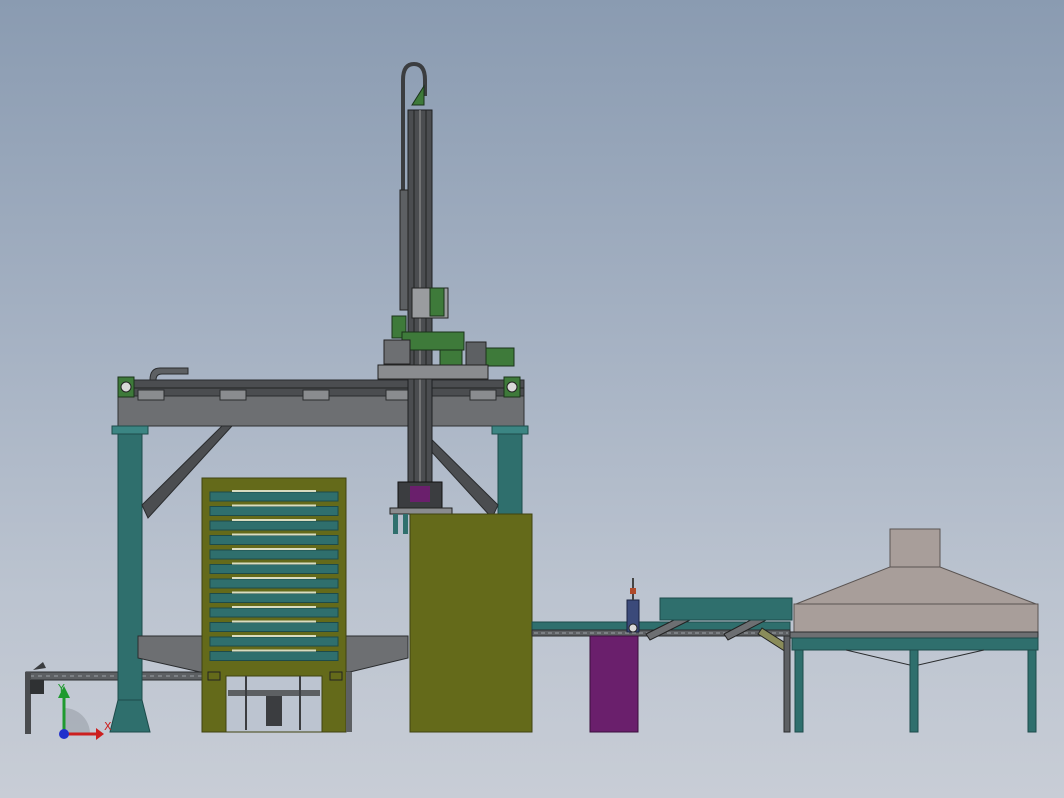 The width and height of the screenshot is (1064, 798). Describe the element at coordinates (662, 655) in the screenshot. I see `transfer-conveyor` at that location.